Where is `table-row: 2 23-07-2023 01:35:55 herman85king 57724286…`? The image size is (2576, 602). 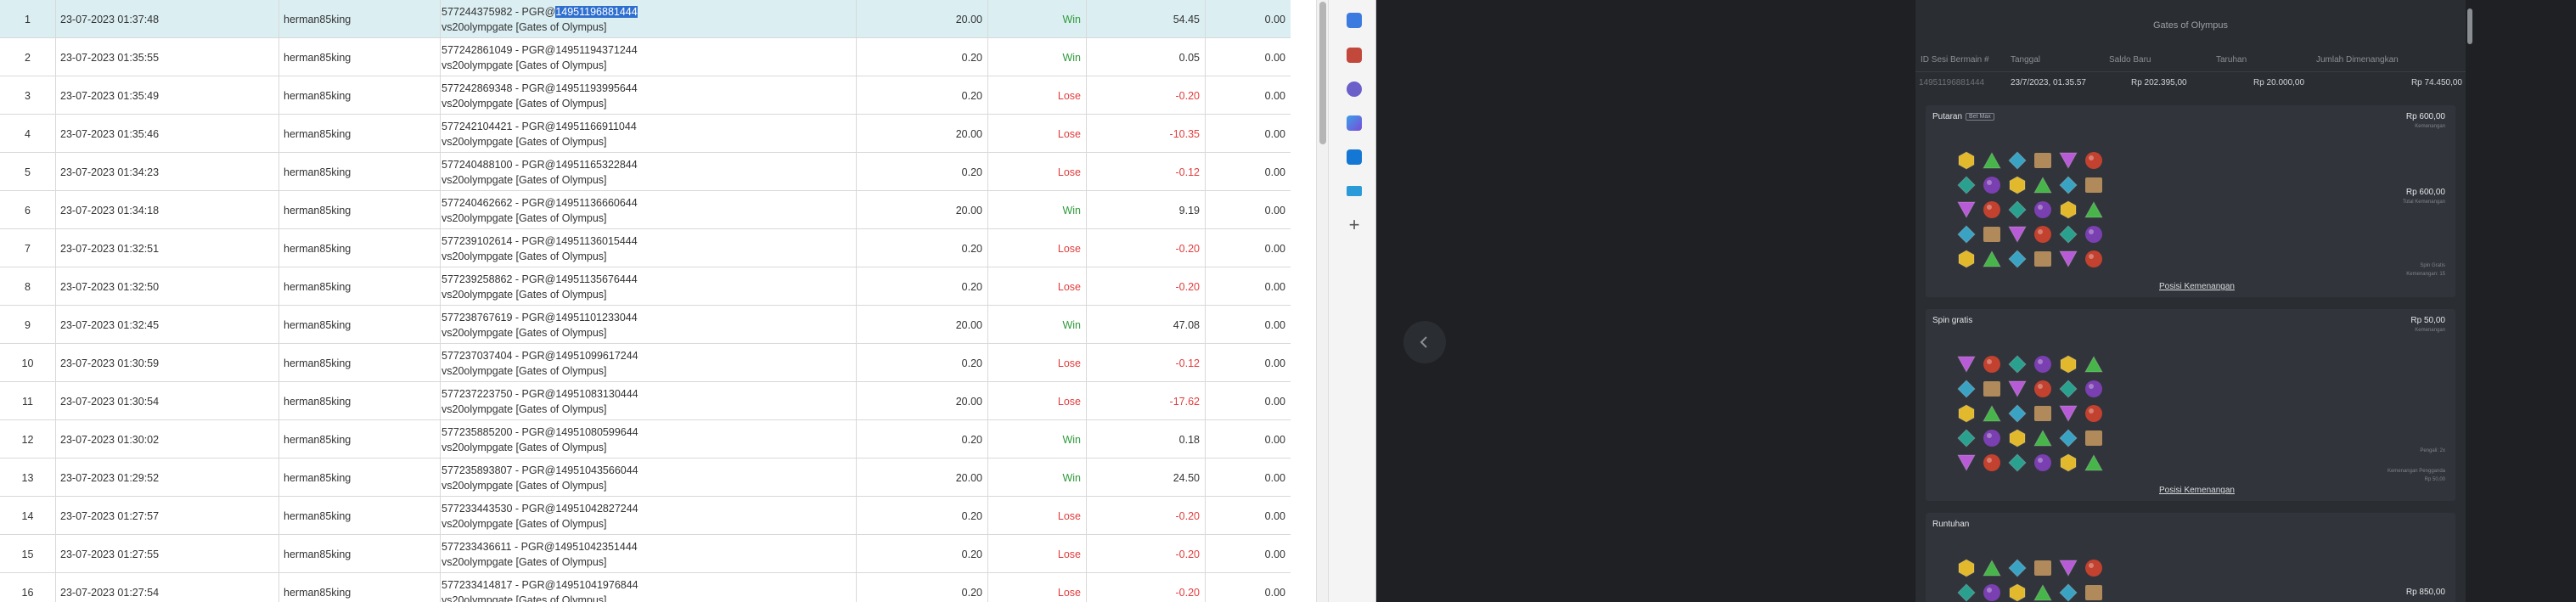
table-row: 2 23-07-2023 01:35:55 herman85king 57724286… is located at coordinates (645, 57).